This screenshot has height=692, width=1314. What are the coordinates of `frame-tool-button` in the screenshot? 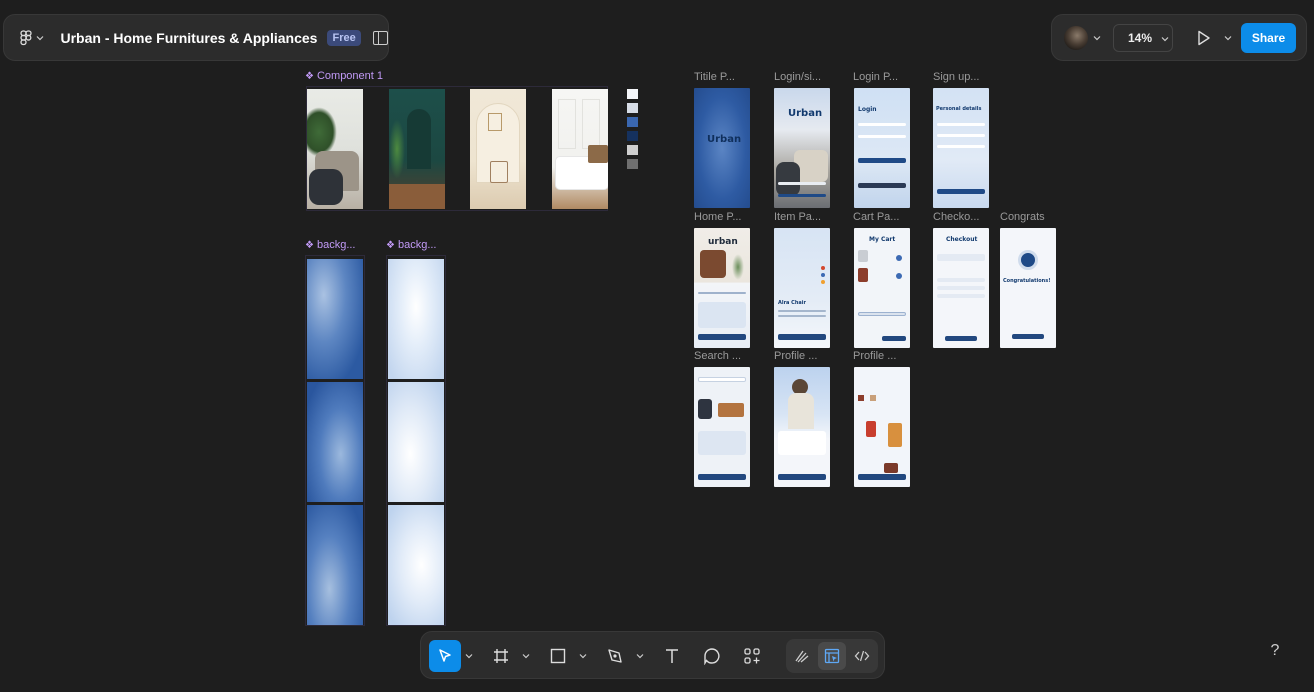 It's located at (501, 656).